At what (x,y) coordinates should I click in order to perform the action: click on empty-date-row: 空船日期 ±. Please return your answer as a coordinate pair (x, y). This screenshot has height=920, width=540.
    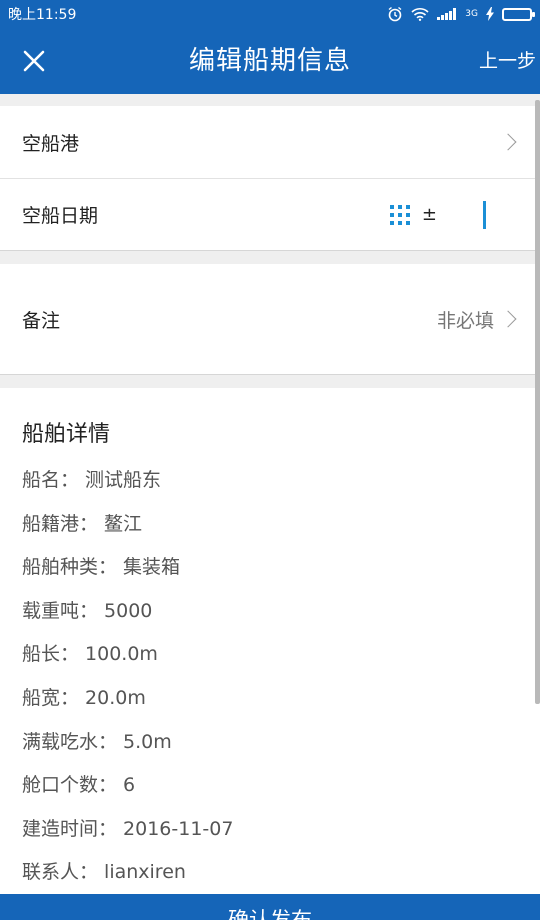
    Looking at the image, I should click on (270, 214).